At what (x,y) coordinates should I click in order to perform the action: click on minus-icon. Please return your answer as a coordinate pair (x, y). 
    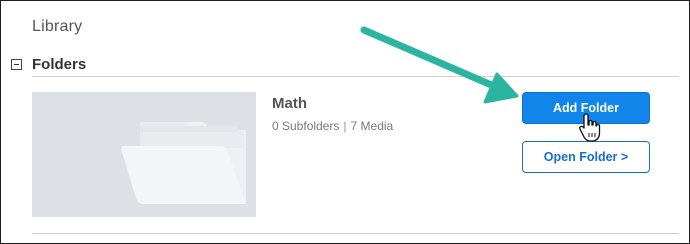
    Looking at the image, I should click on (16, 64).